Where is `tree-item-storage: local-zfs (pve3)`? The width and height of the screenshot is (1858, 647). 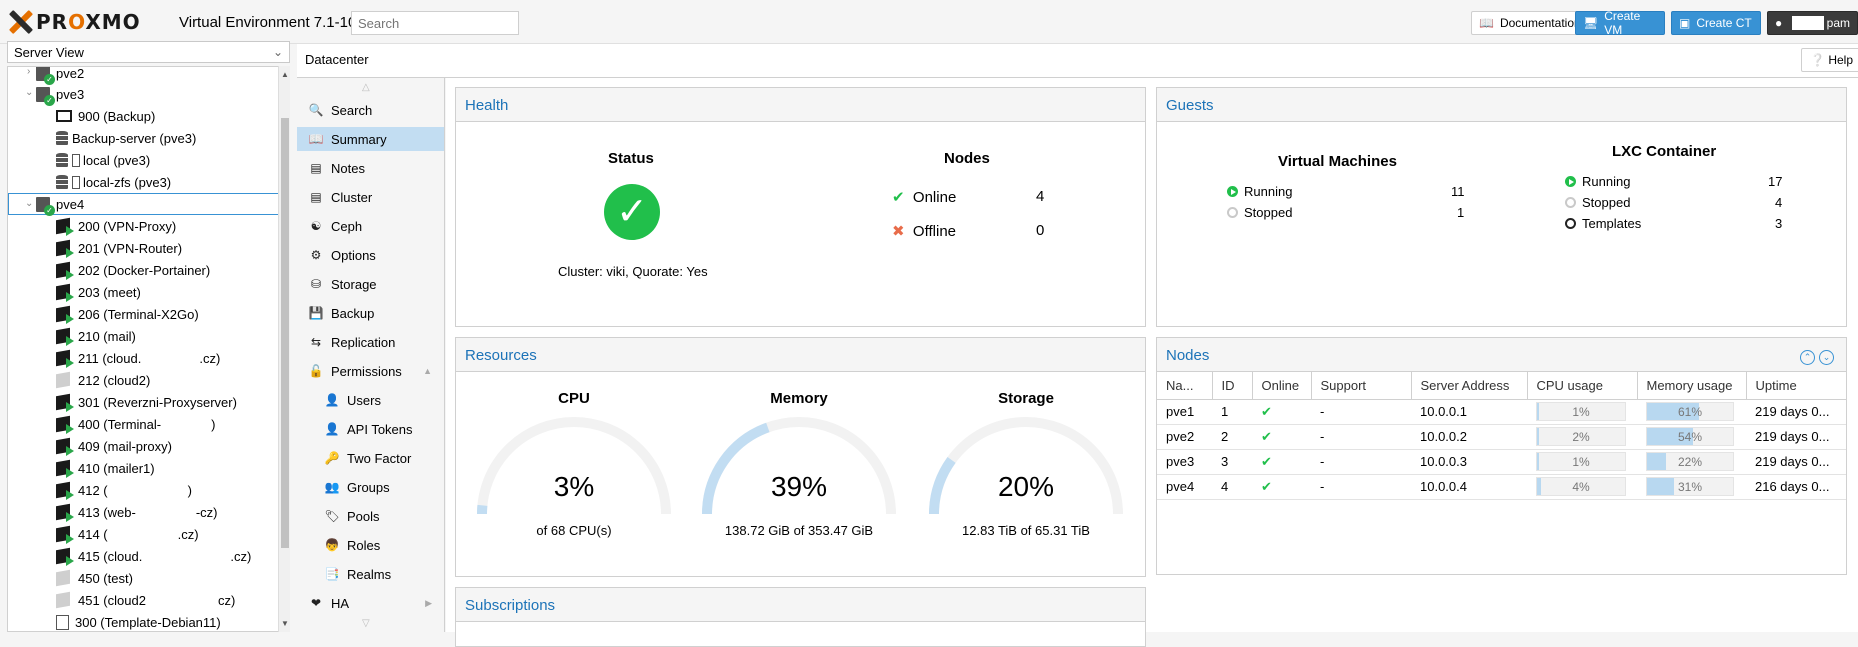
tree-item-storage: local-zfs (pve3) is located at coordinates (173, 182).